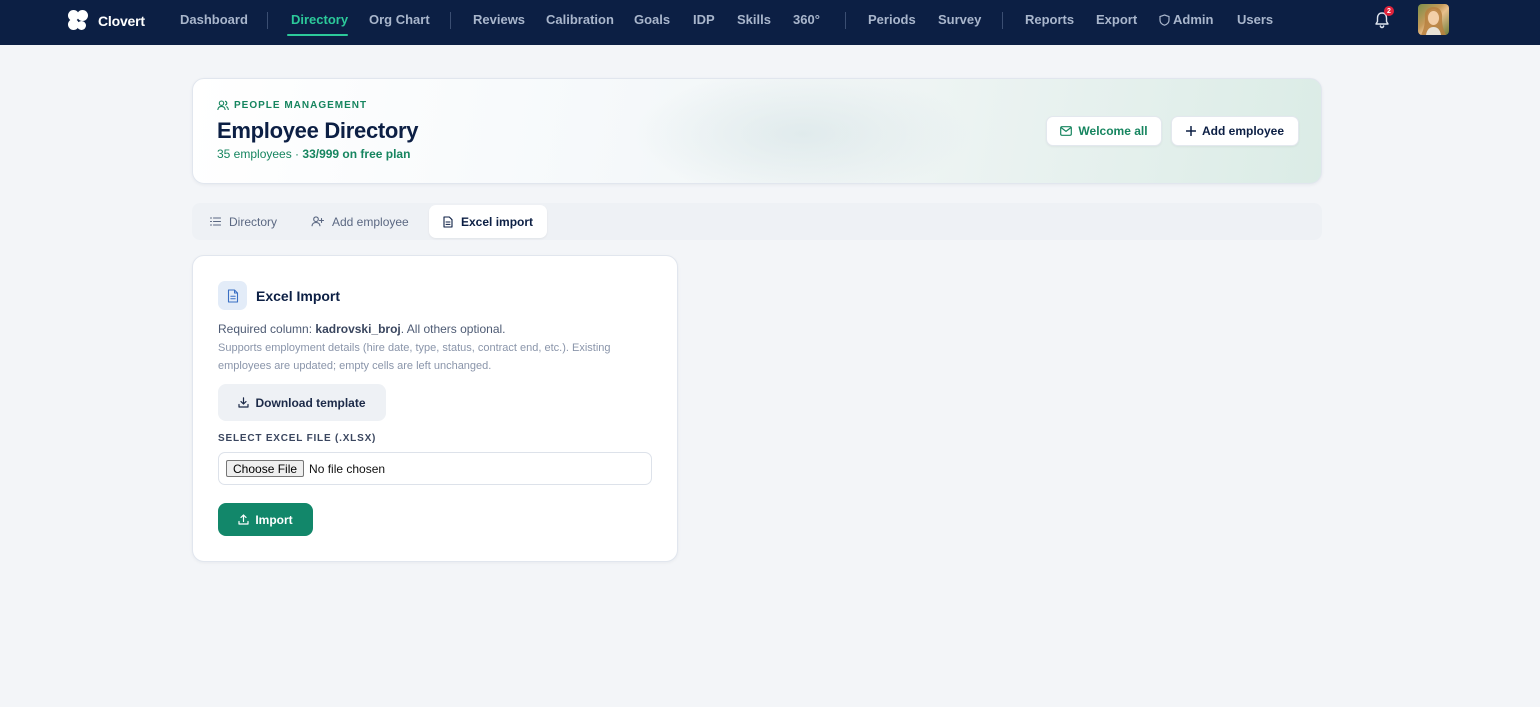 The width and height of the screenshot is (1540, 707). Describe the element at coordinates (806, 19) in the screenshot. I see `nav-360: 360°` at that location.